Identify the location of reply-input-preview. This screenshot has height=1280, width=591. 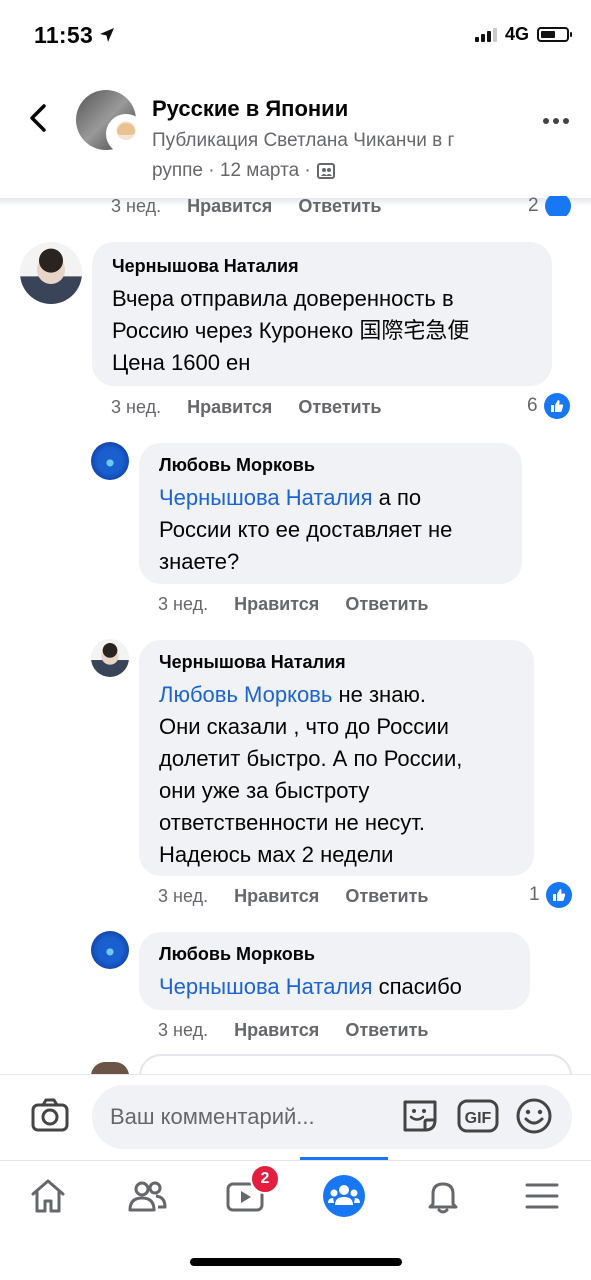
(355, 1065).